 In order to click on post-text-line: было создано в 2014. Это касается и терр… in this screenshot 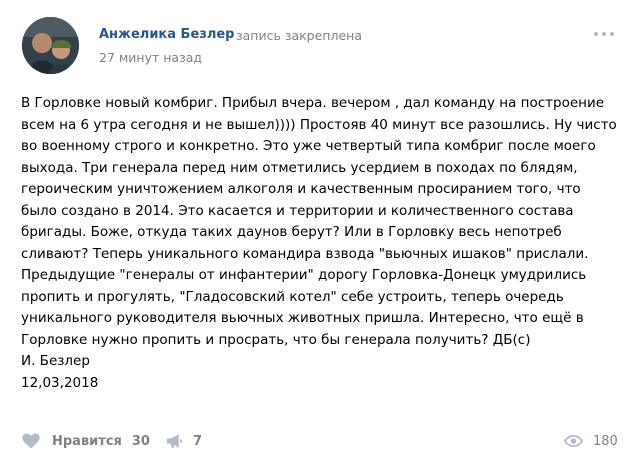, I will do `click(297, 210)`.